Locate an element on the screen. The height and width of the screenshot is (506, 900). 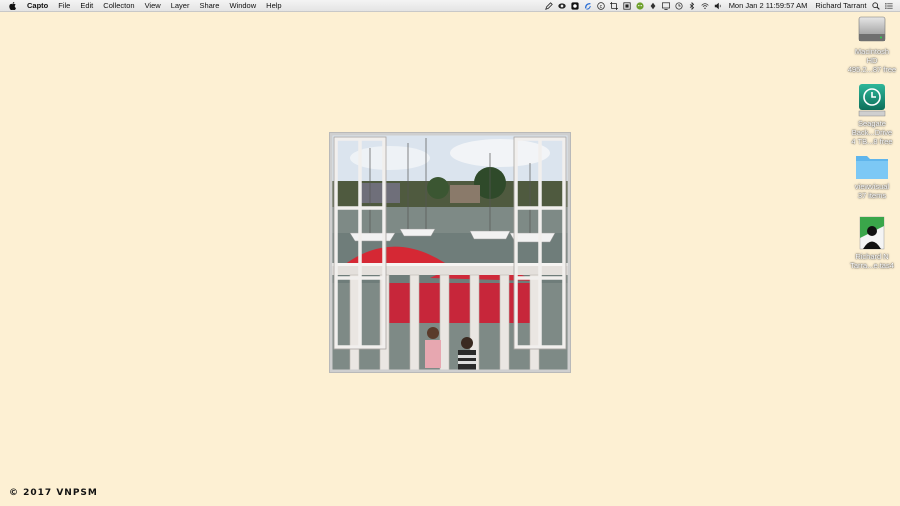
desktop-icon-label: Tarra...e.tas4 is located at coordinates (872, 265).